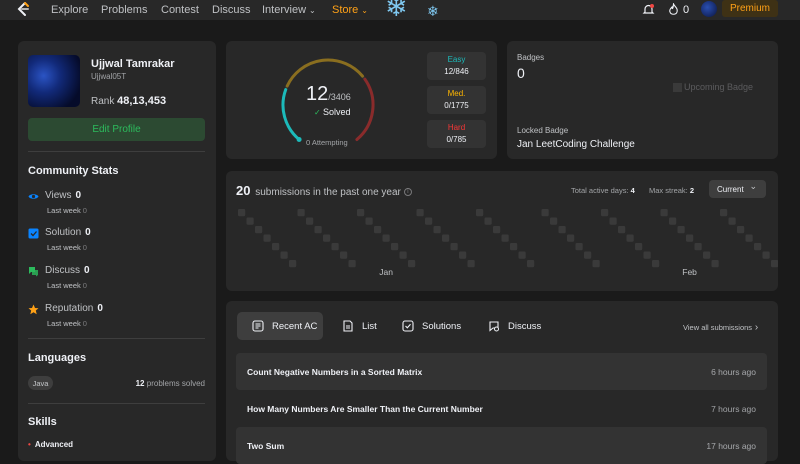 The height and width of the screenshot is (464, 800). What do you see at coordinates (673, 9) in the screenshot?
I see `flame-icon` at bounding box center [673, 9].